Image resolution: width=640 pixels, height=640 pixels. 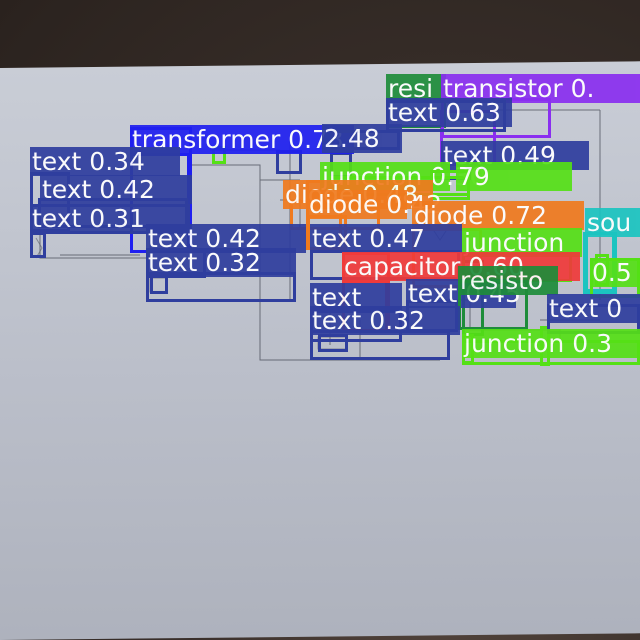 What do you see at coordinates (449, 112) in the screenshot?
I see `text-detection-label: text 0.63` at bounding box center [449, 112].